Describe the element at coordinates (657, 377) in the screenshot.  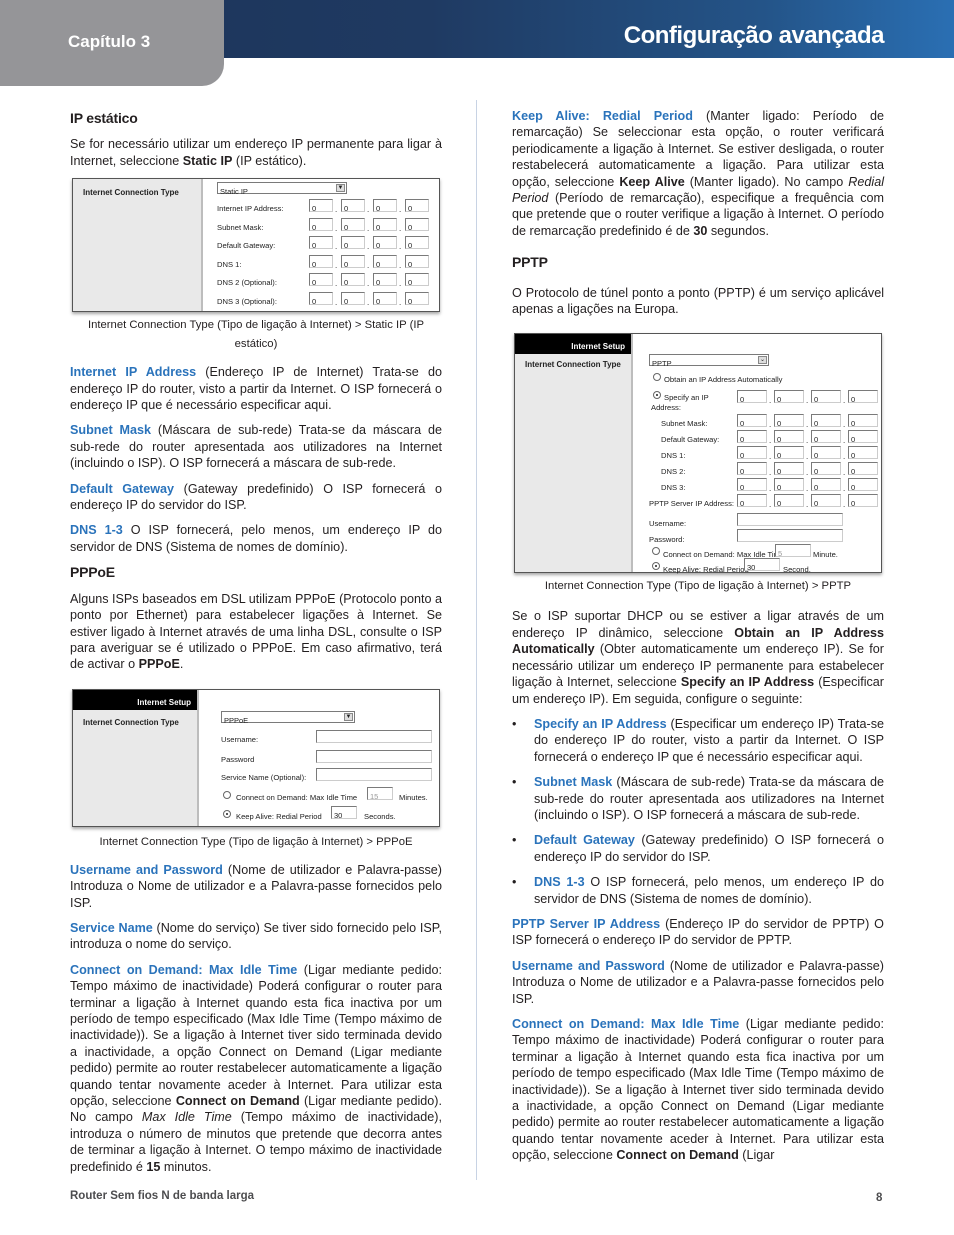
I see `obtain-ip-radio` at that location.